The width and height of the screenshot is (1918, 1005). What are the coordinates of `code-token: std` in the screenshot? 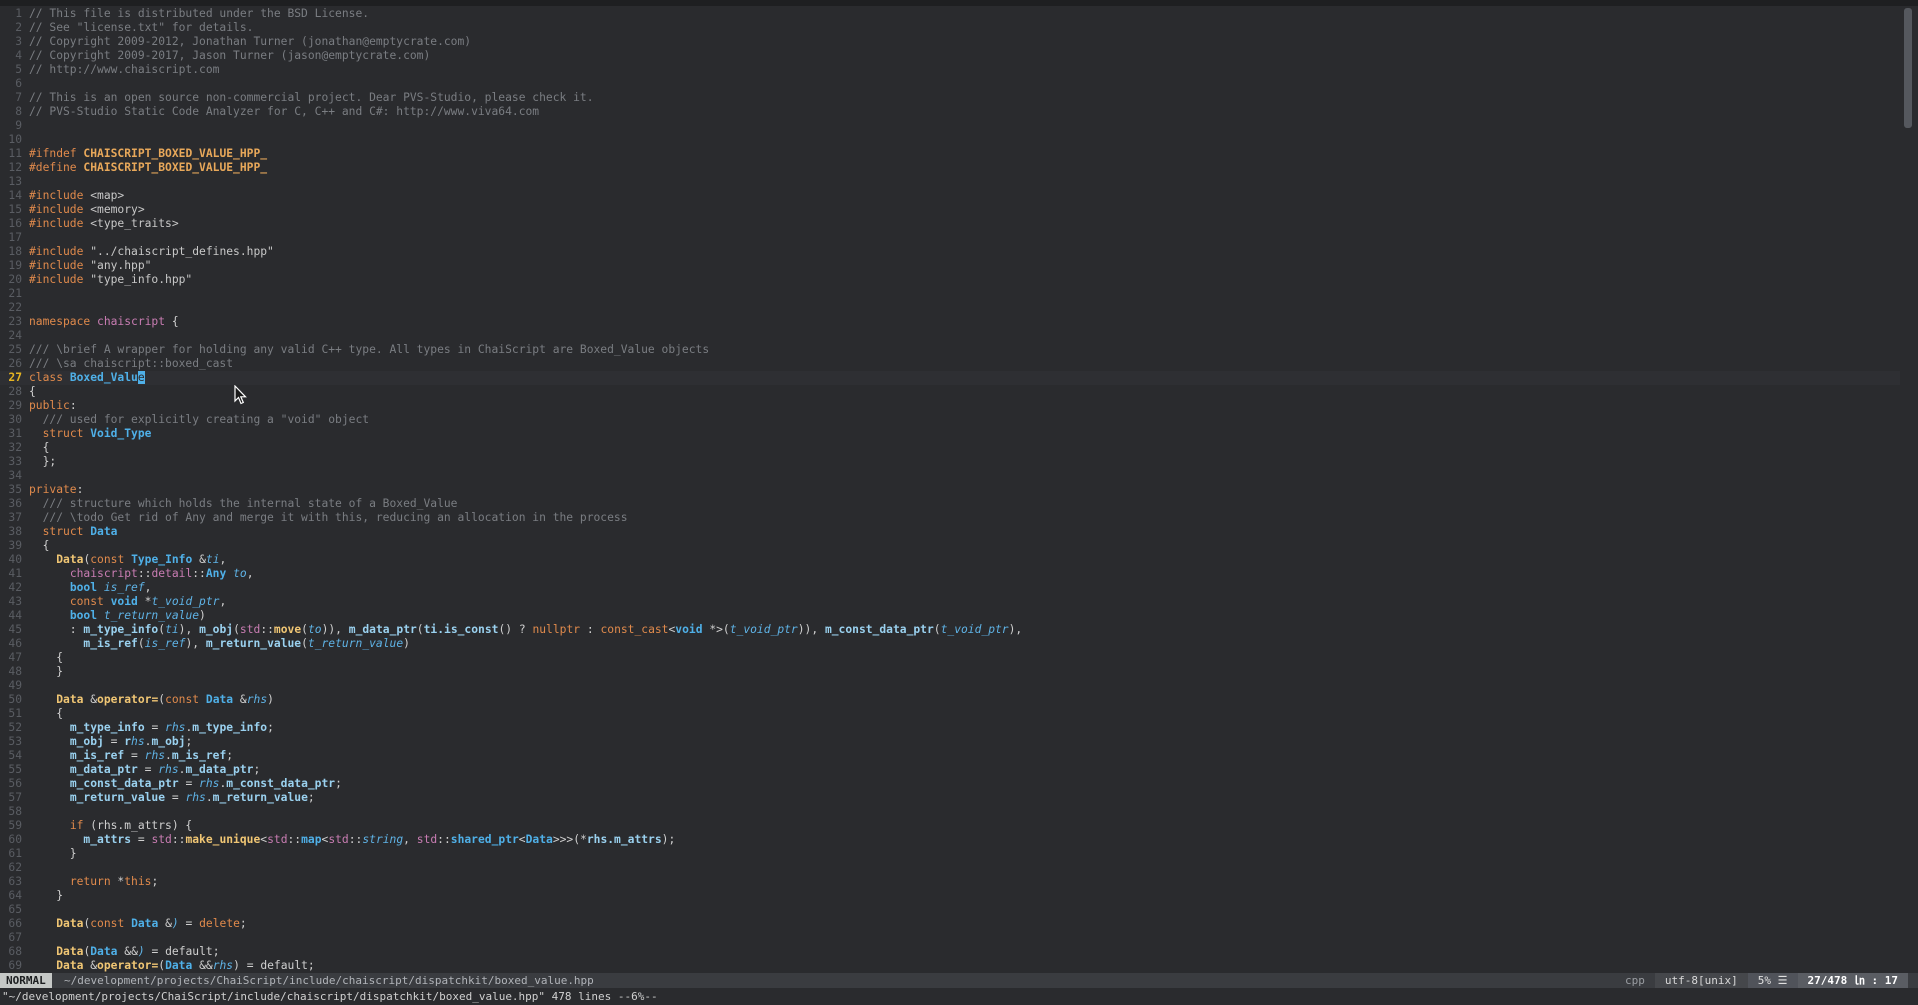 It's located at (427, 839).